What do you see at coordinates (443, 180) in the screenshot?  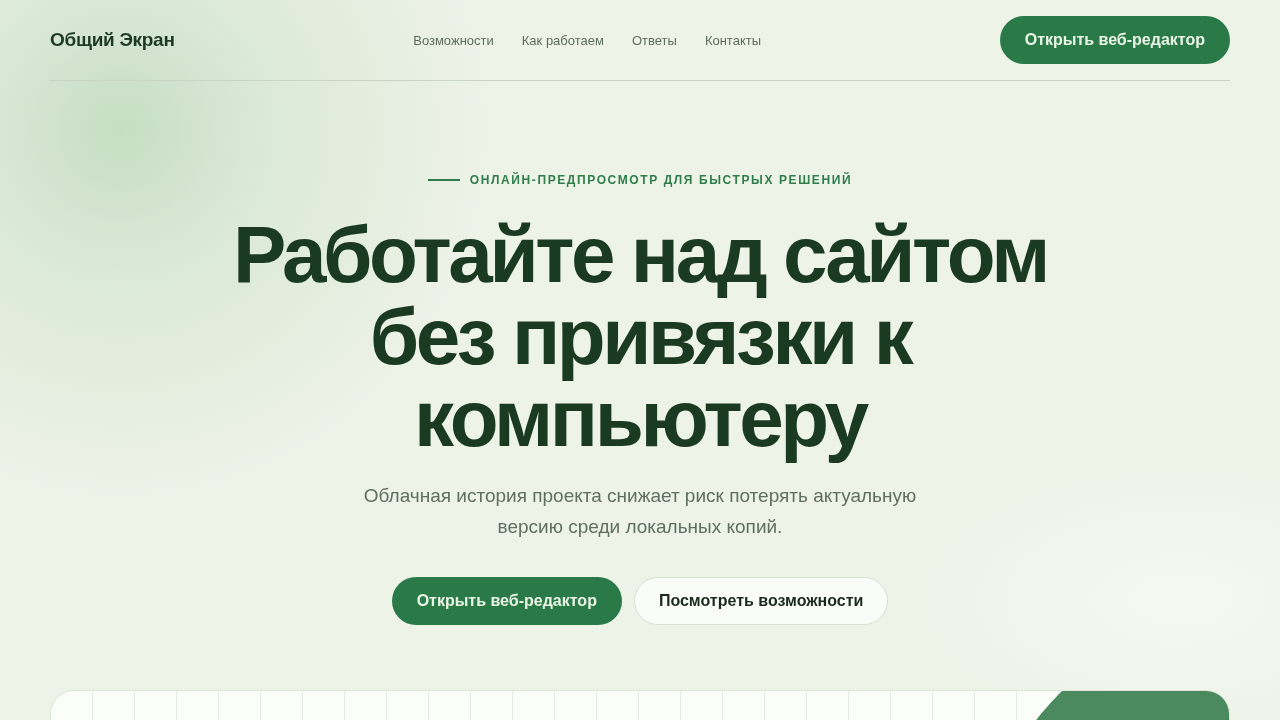 I see `eyebrow-rule` at bounding box center [443, 180].